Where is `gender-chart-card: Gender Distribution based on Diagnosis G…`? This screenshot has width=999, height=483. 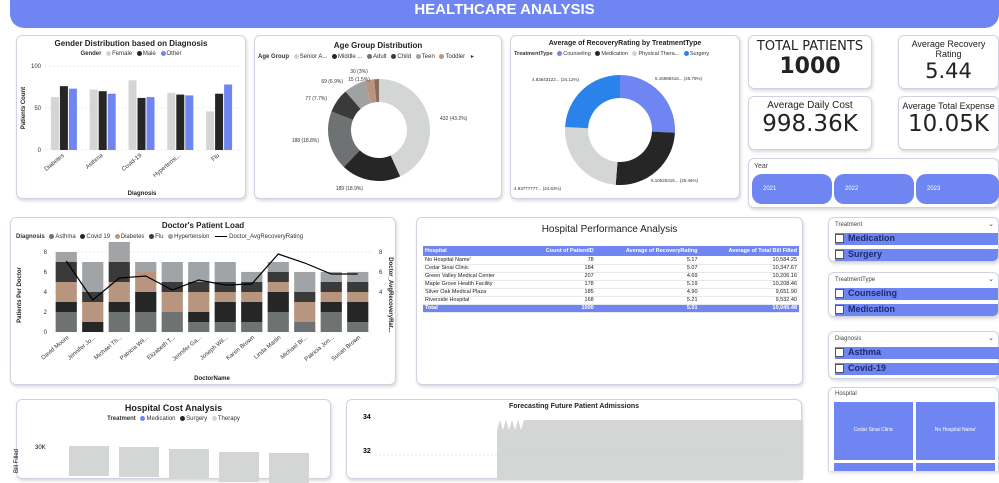
gender-chart-card: Gender Distribution based on Diagnosis G… is located at coordinates (131, 117).